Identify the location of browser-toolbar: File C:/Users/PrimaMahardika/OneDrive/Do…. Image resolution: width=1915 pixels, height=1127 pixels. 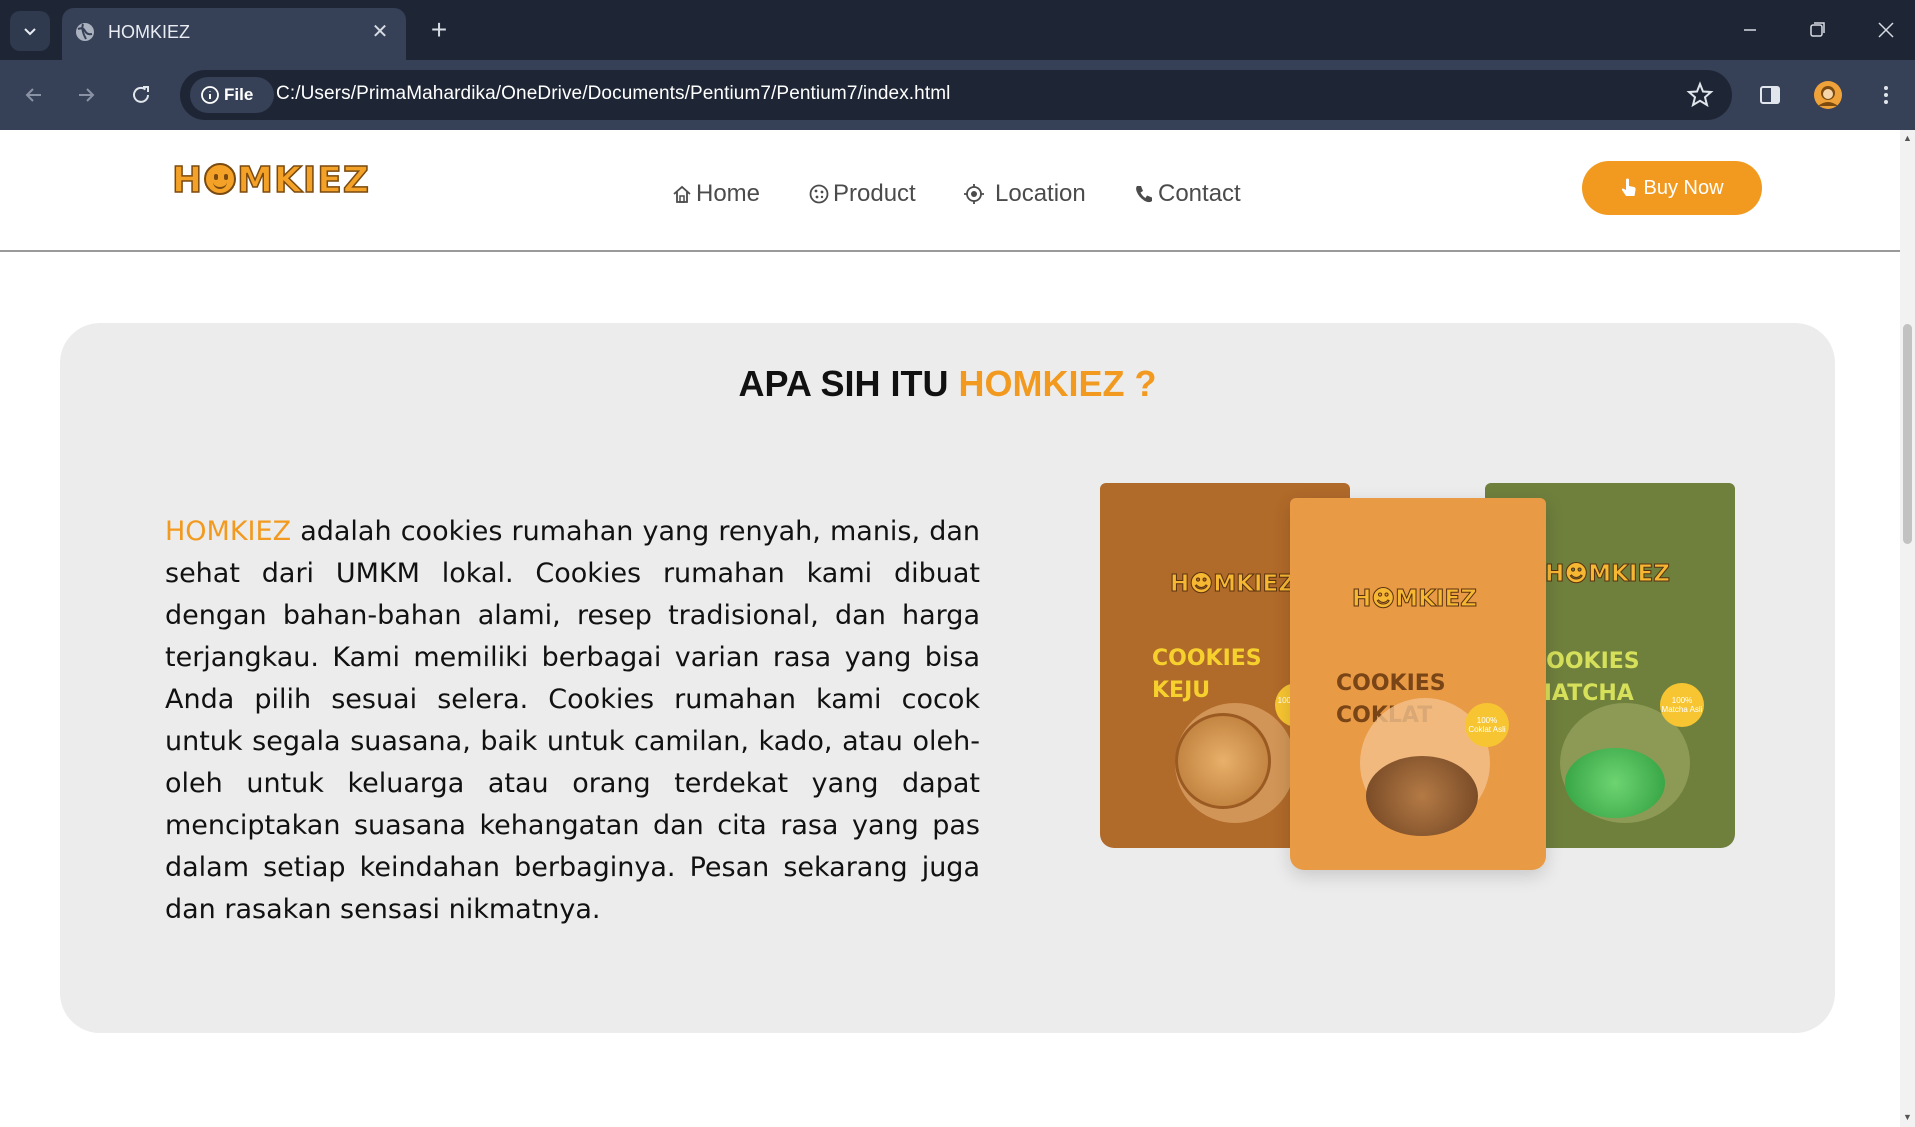
(957, 95).